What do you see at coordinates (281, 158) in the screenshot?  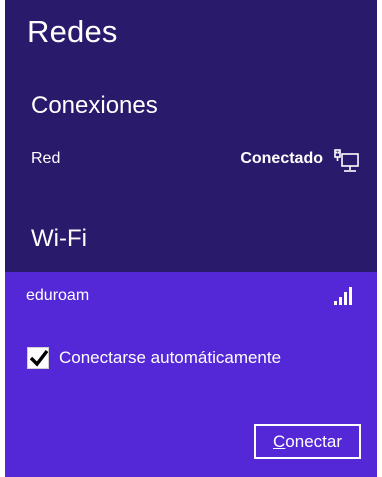 I see `connection-status: Conectado` at bounding box center [281, 158].